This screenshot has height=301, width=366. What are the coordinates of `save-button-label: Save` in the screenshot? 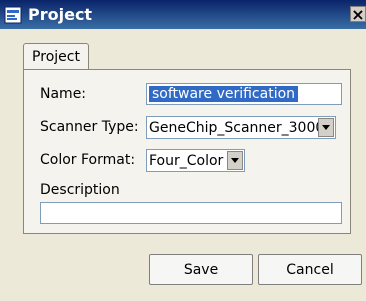 It's located at (201, 269).